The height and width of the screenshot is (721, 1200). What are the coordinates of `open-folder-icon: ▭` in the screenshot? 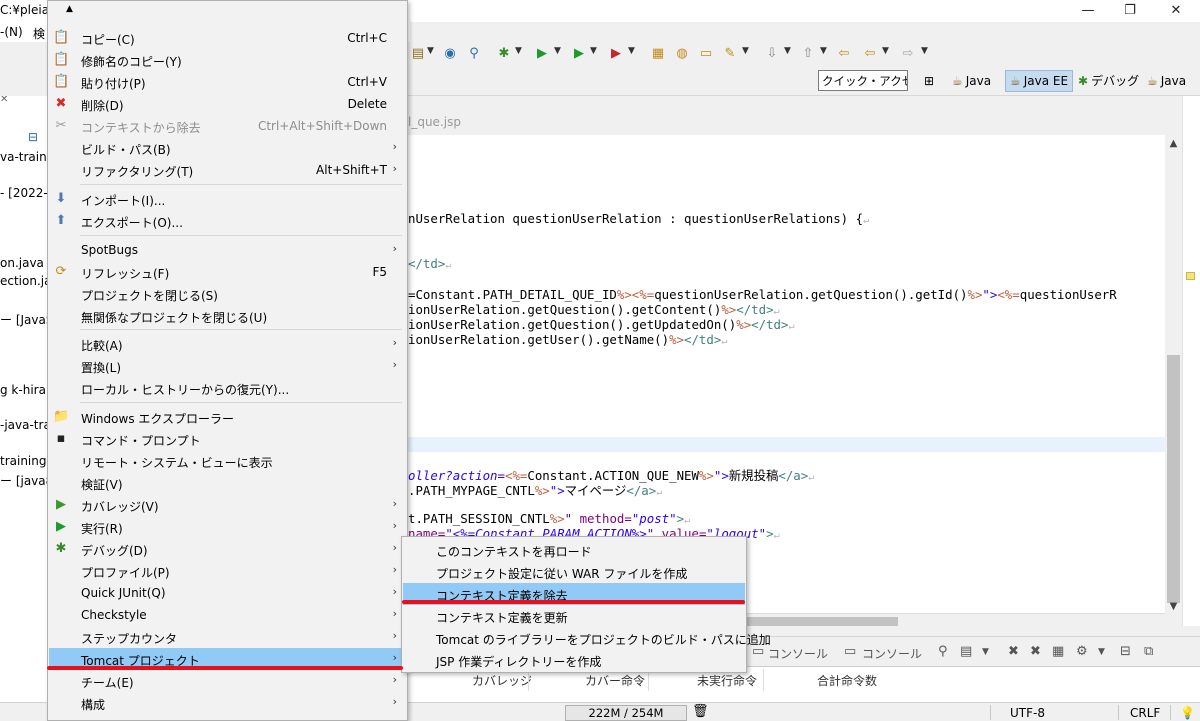 It's located at (706, 54).